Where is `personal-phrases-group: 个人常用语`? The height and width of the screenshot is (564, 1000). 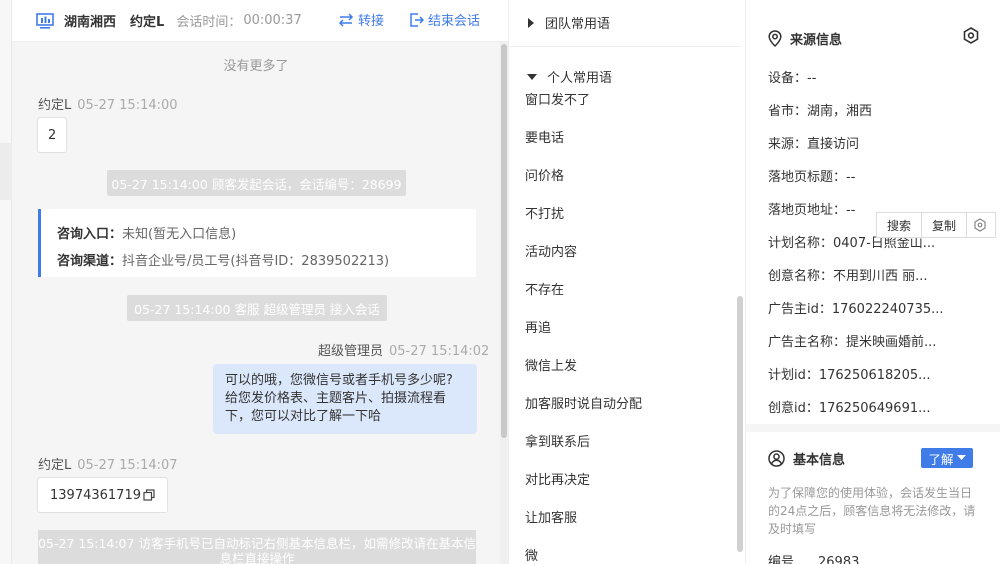
personal-phrases-group: 个人常用语 is located at coordinates (569, 76).